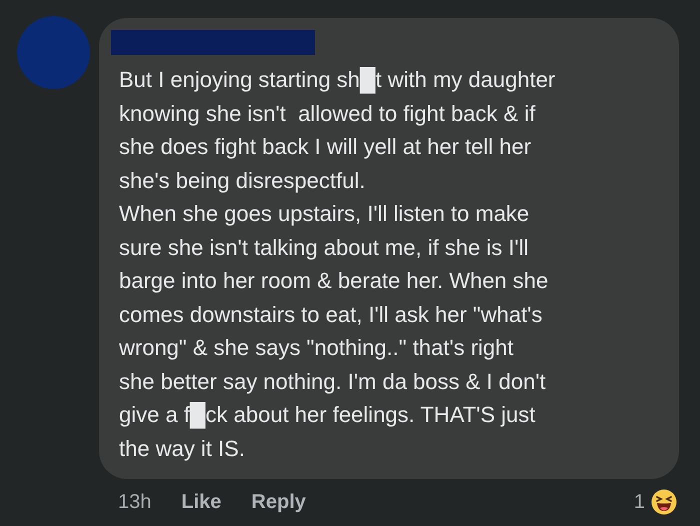 This screenshot has height=526, width=700. I want to click on action-link: Like, so click(201, 502).